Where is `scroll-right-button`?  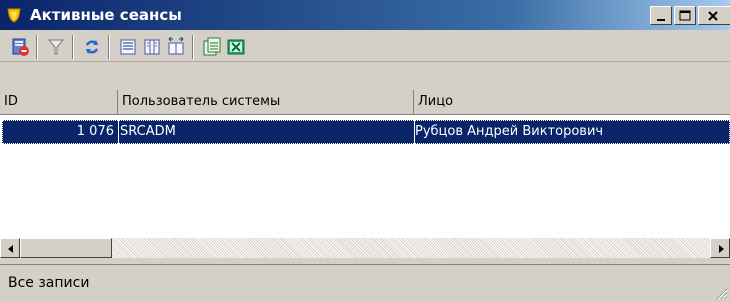 scroll-right-button is located at coordinates (720, 248).